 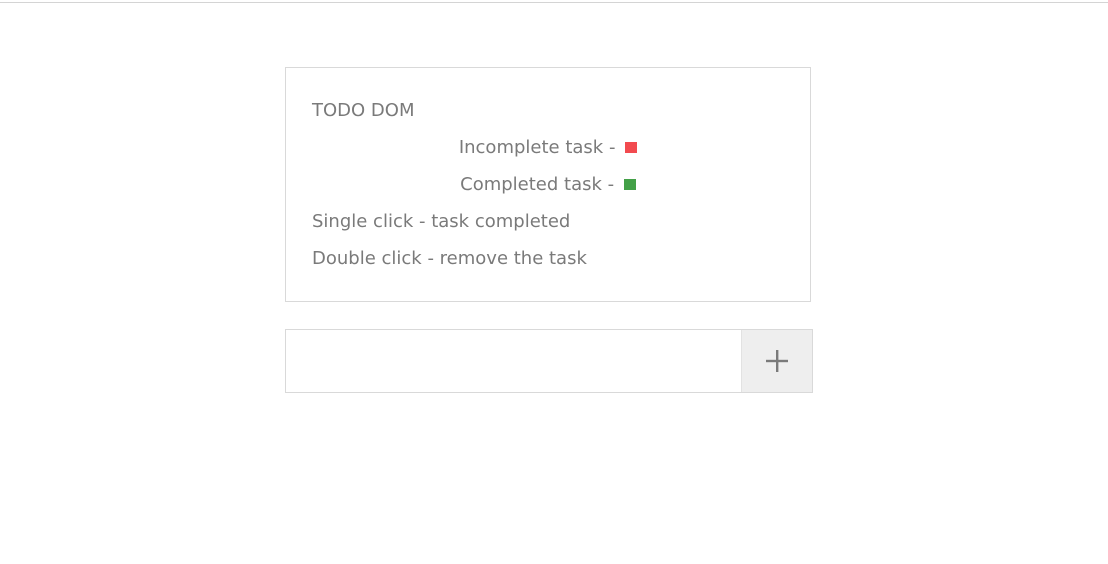 I want to click on app-title: TODO DOM, so click(x=363, y=110).